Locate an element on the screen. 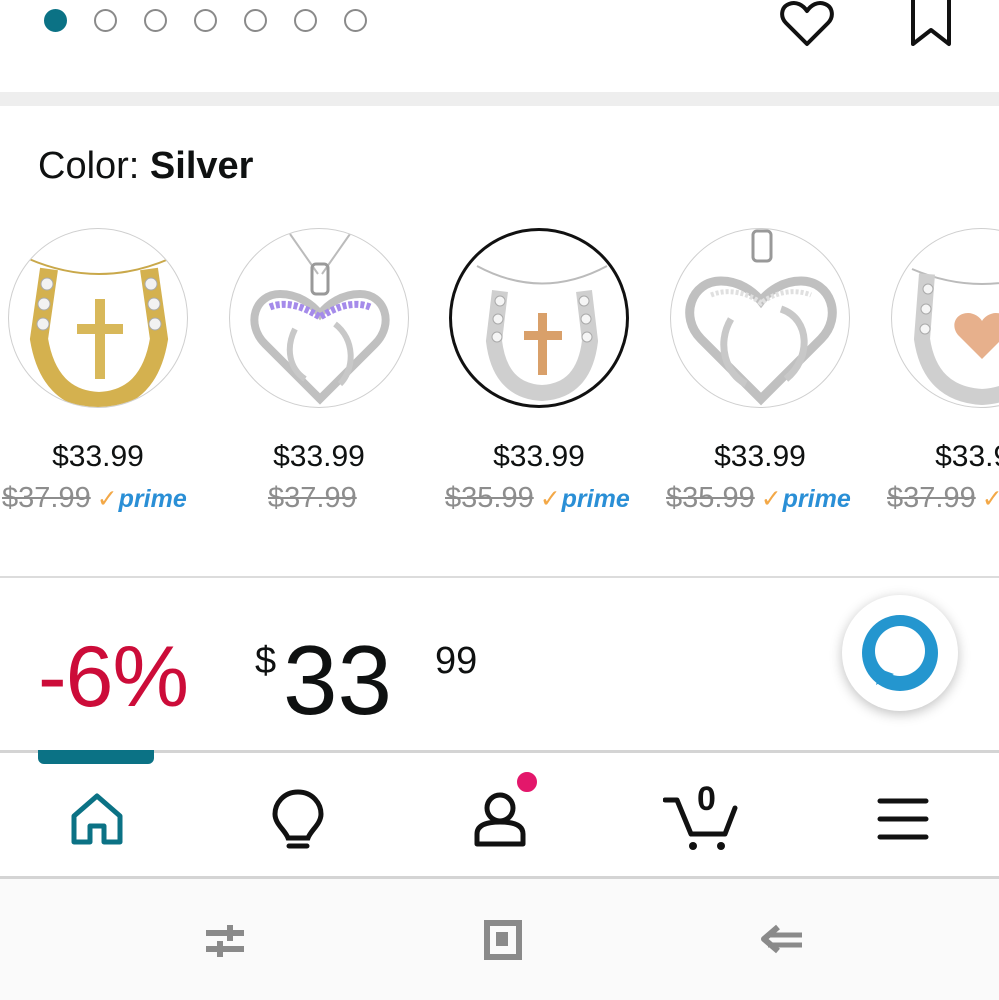 This screenshot has height=1000, width=999. alexa-button is located at coordinates (900, 653).